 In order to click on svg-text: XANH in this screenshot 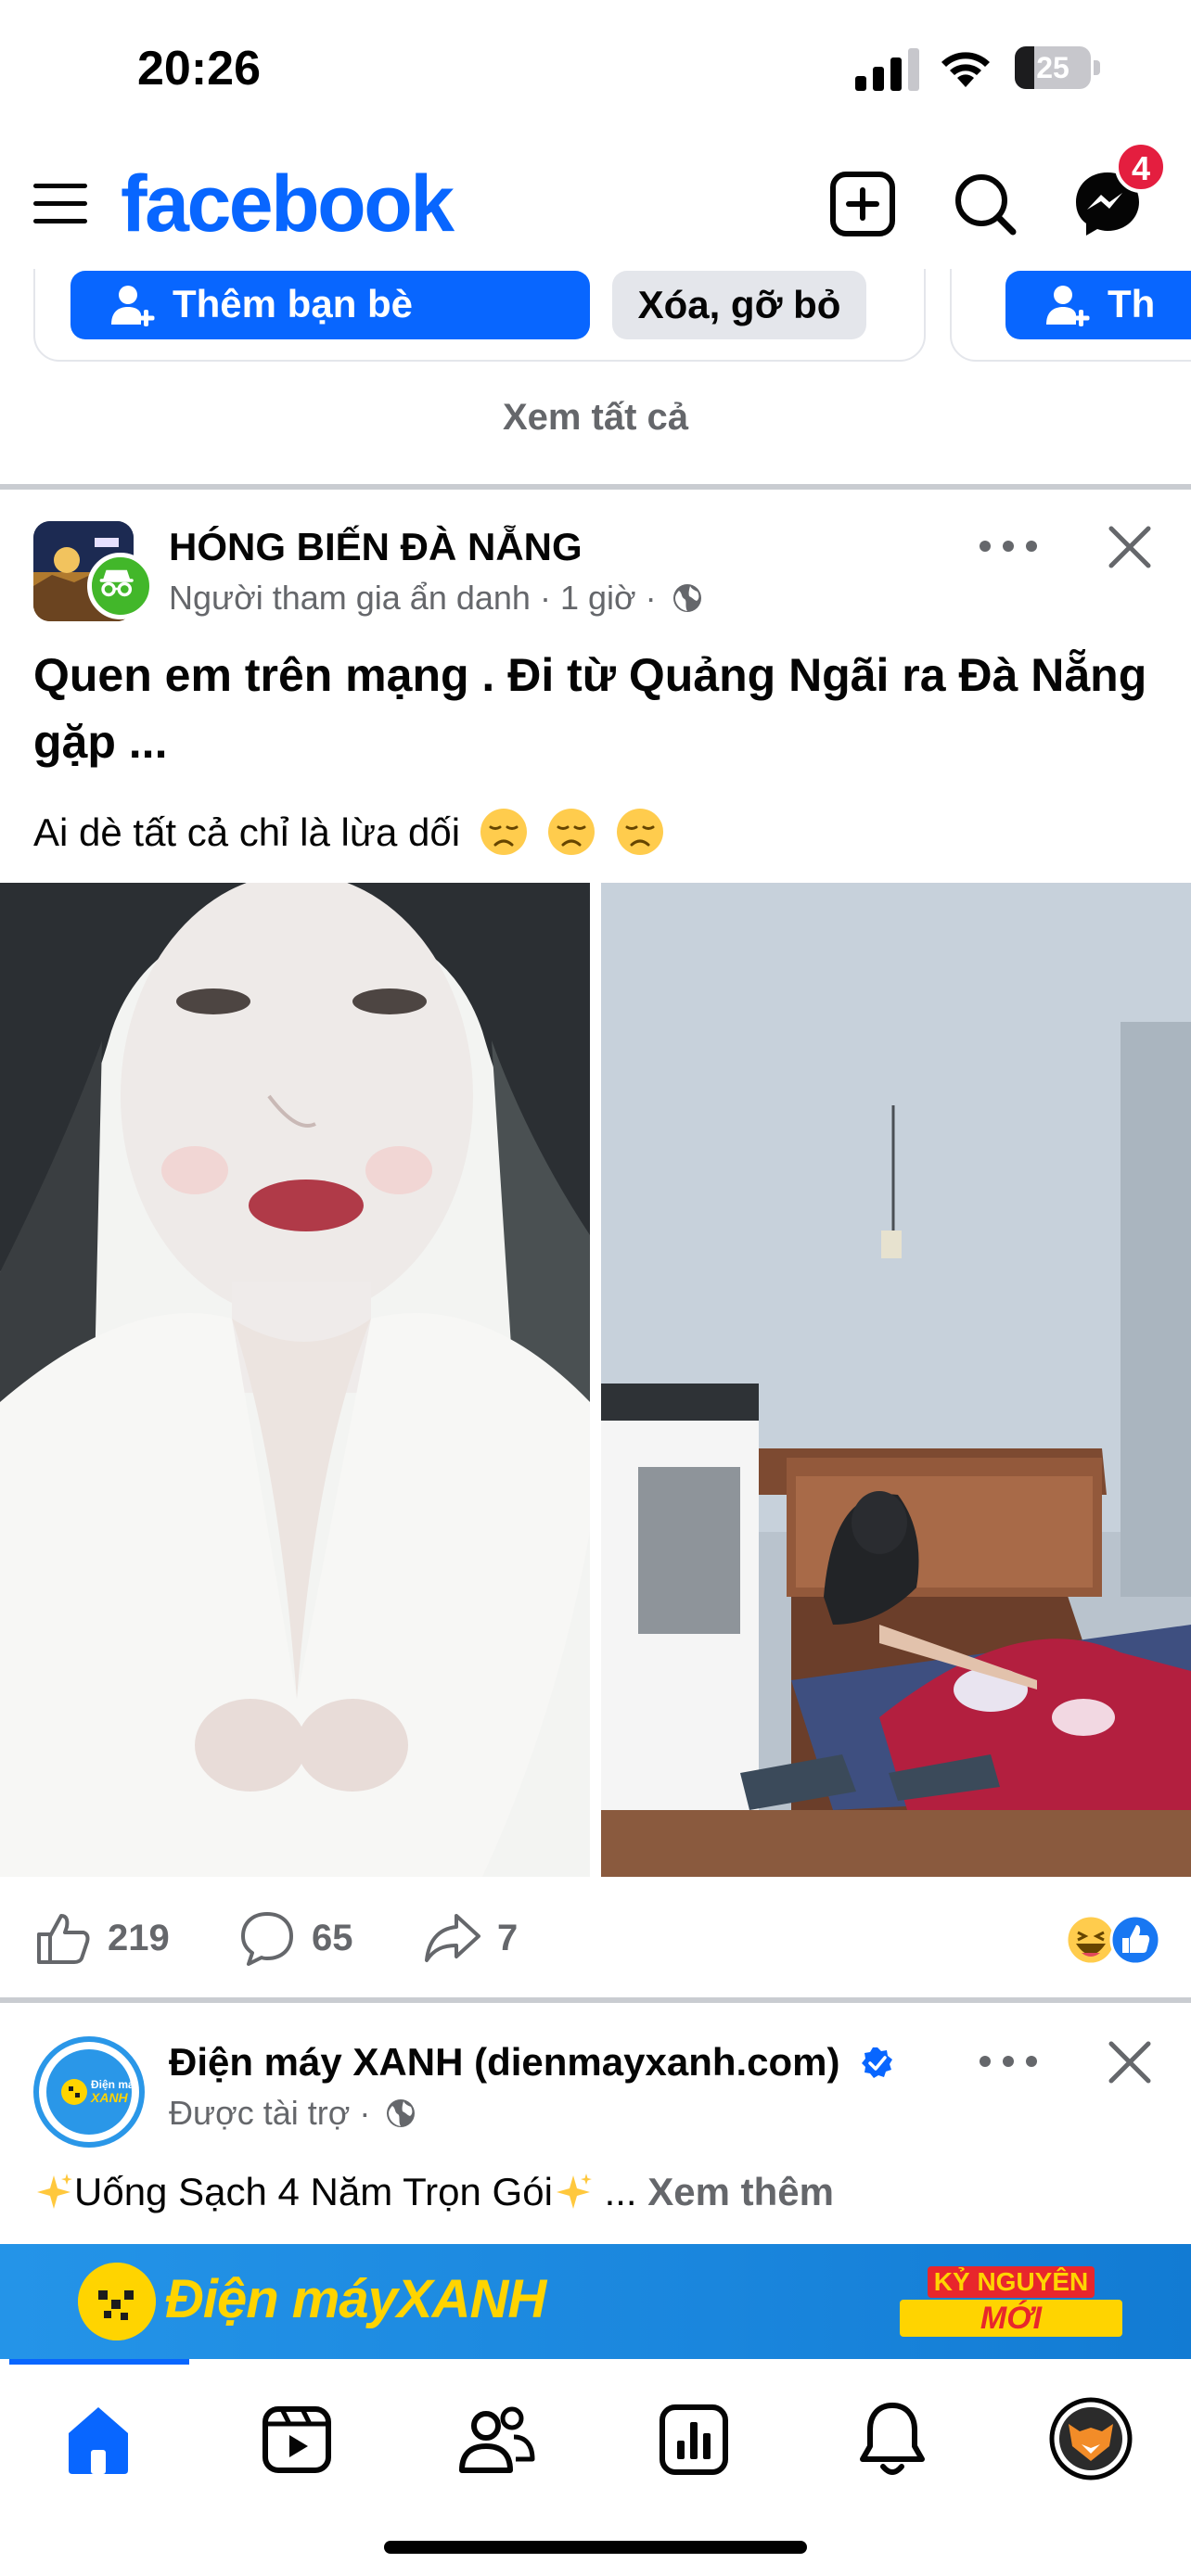, I will do `click(109, 2098)`.